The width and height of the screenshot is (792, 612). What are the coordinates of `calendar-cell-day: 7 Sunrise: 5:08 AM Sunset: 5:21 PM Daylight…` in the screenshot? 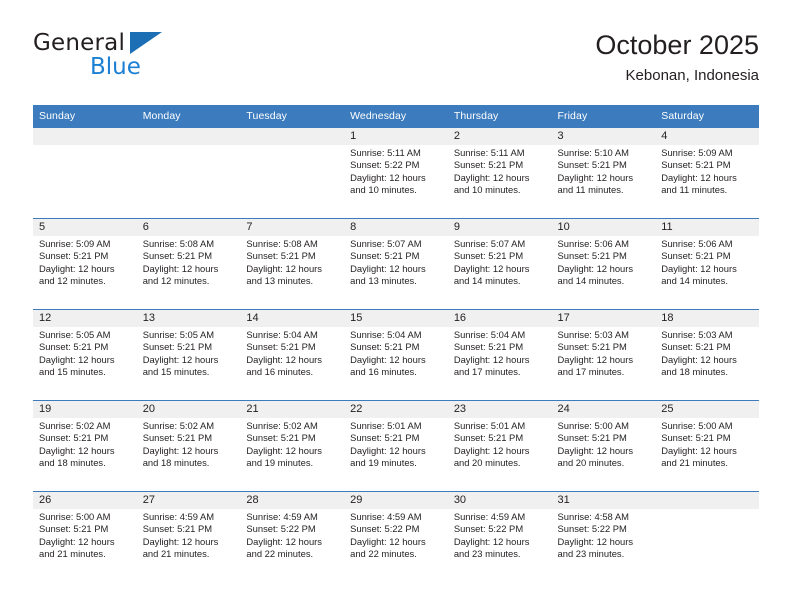 It's located at (292, 264).